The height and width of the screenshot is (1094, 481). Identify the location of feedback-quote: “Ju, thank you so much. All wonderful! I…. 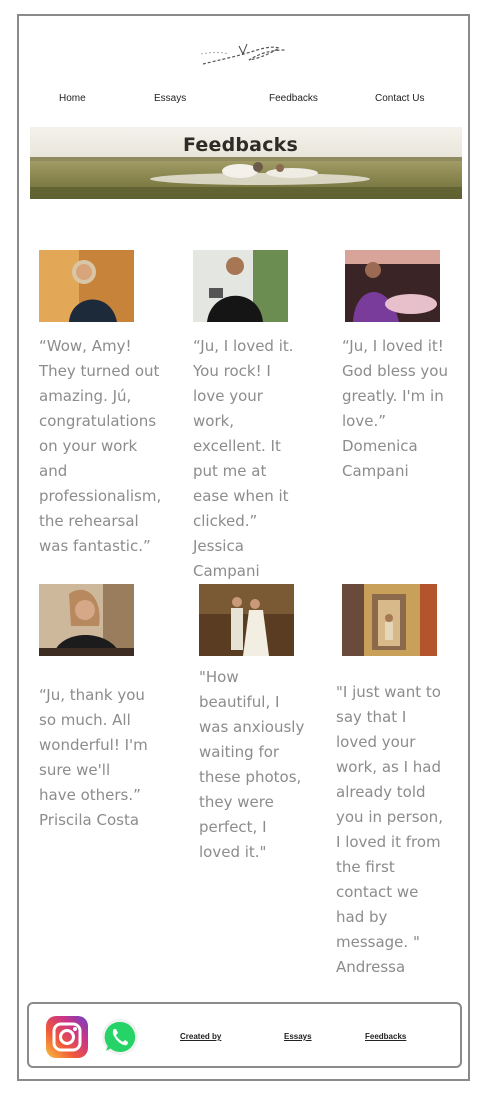
(93, 745).